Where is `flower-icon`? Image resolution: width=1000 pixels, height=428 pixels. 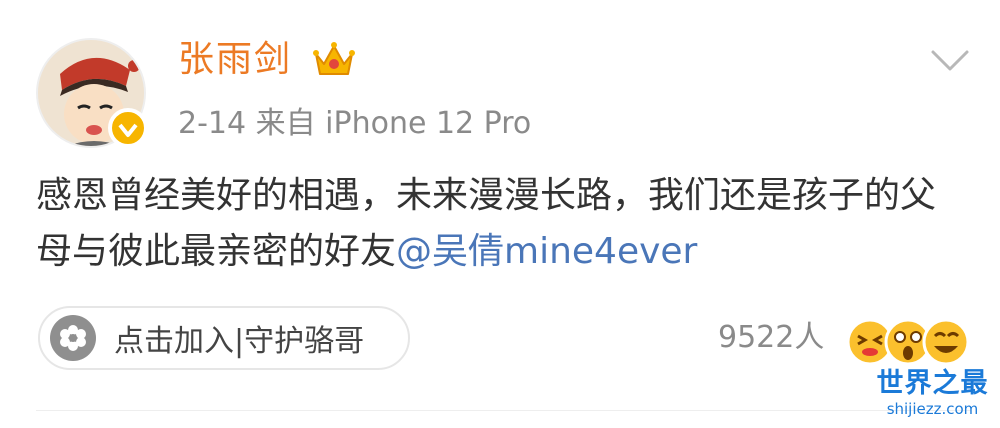
flower-icon is located at coordinates (73, 338).